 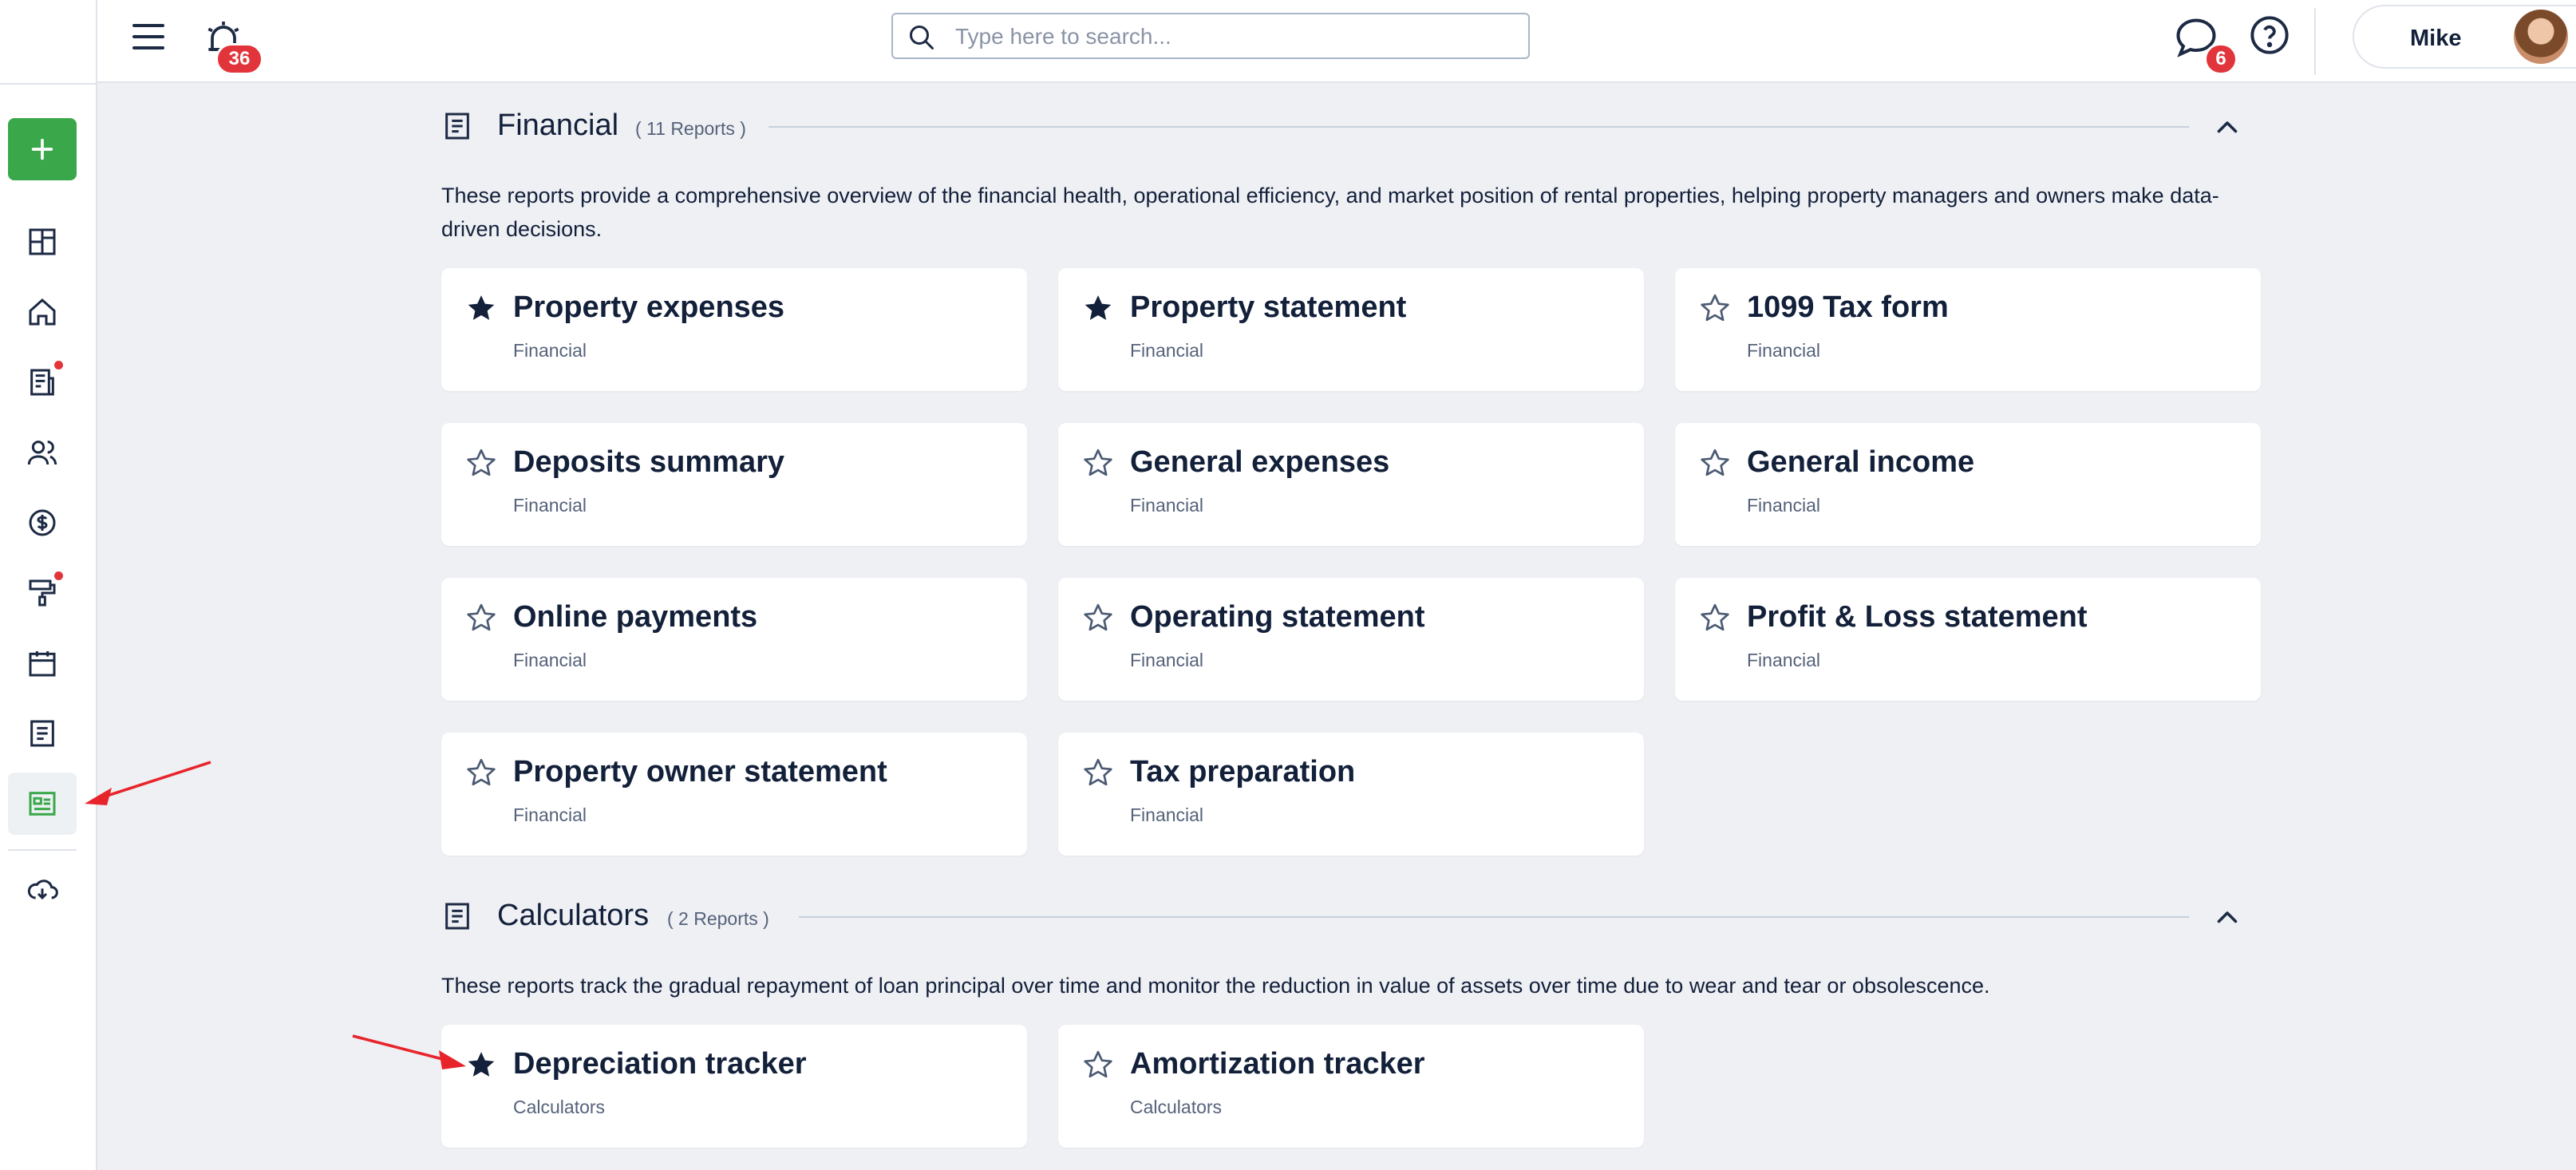 I want to click on section-count: ( 11 Reports ), so click(x=690, y=128).